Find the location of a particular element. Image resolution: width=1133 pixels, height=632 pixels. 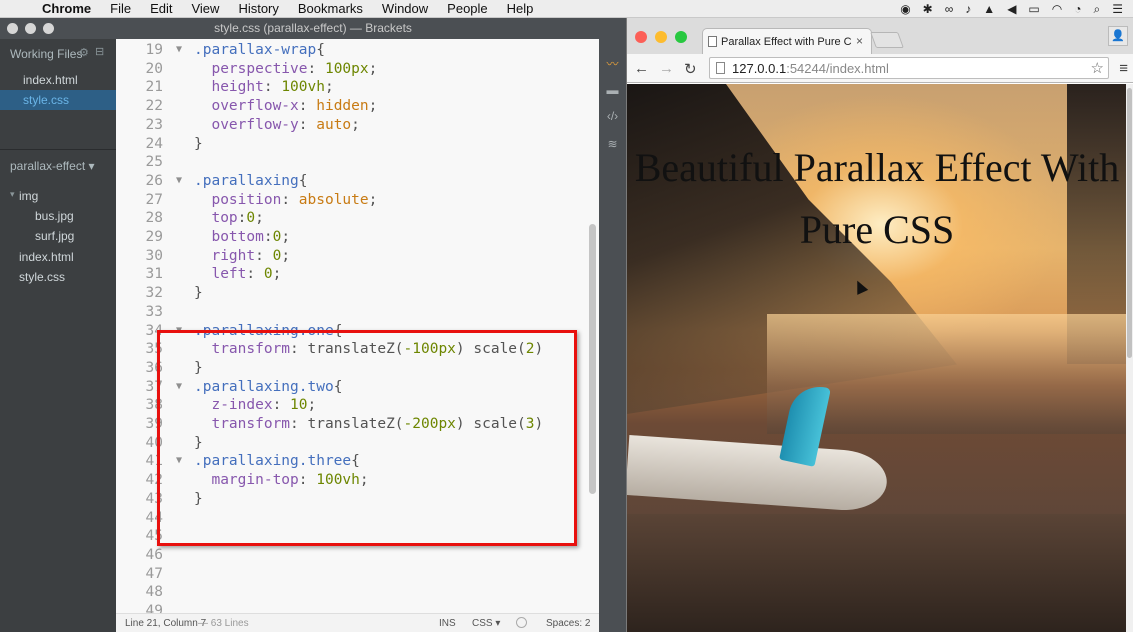

line-number: 35 is located at coordinates (154, 349).